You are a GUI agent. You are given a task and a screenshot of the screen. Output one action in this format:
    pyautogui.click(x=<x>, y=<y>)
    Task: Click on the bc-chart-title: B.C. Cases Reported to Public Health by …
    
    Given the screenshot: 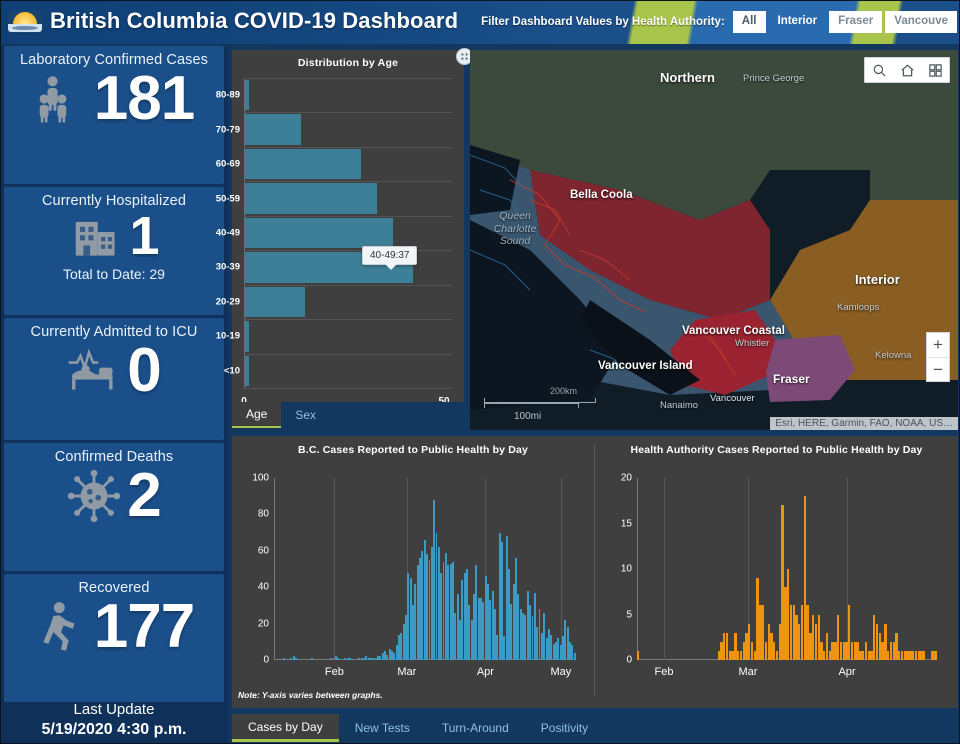 What is the action you would take?
    pyautogui.click(x=413, y=450)
    